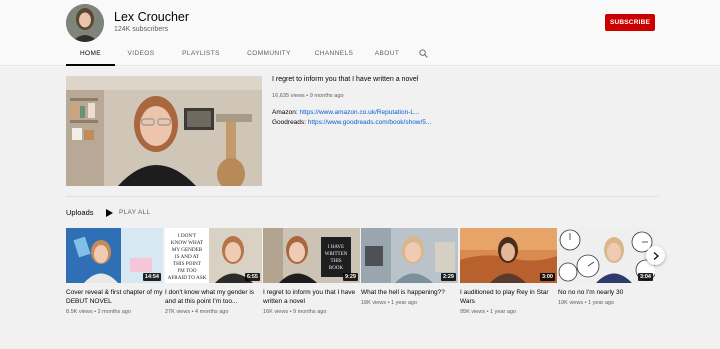 Image resolution: width=720 pixels, height=349 pixels. What do you see at coordinates (164, 131) in the screenshot?
I see `featured-video-thumbnail` at bounding box center [164, 131].